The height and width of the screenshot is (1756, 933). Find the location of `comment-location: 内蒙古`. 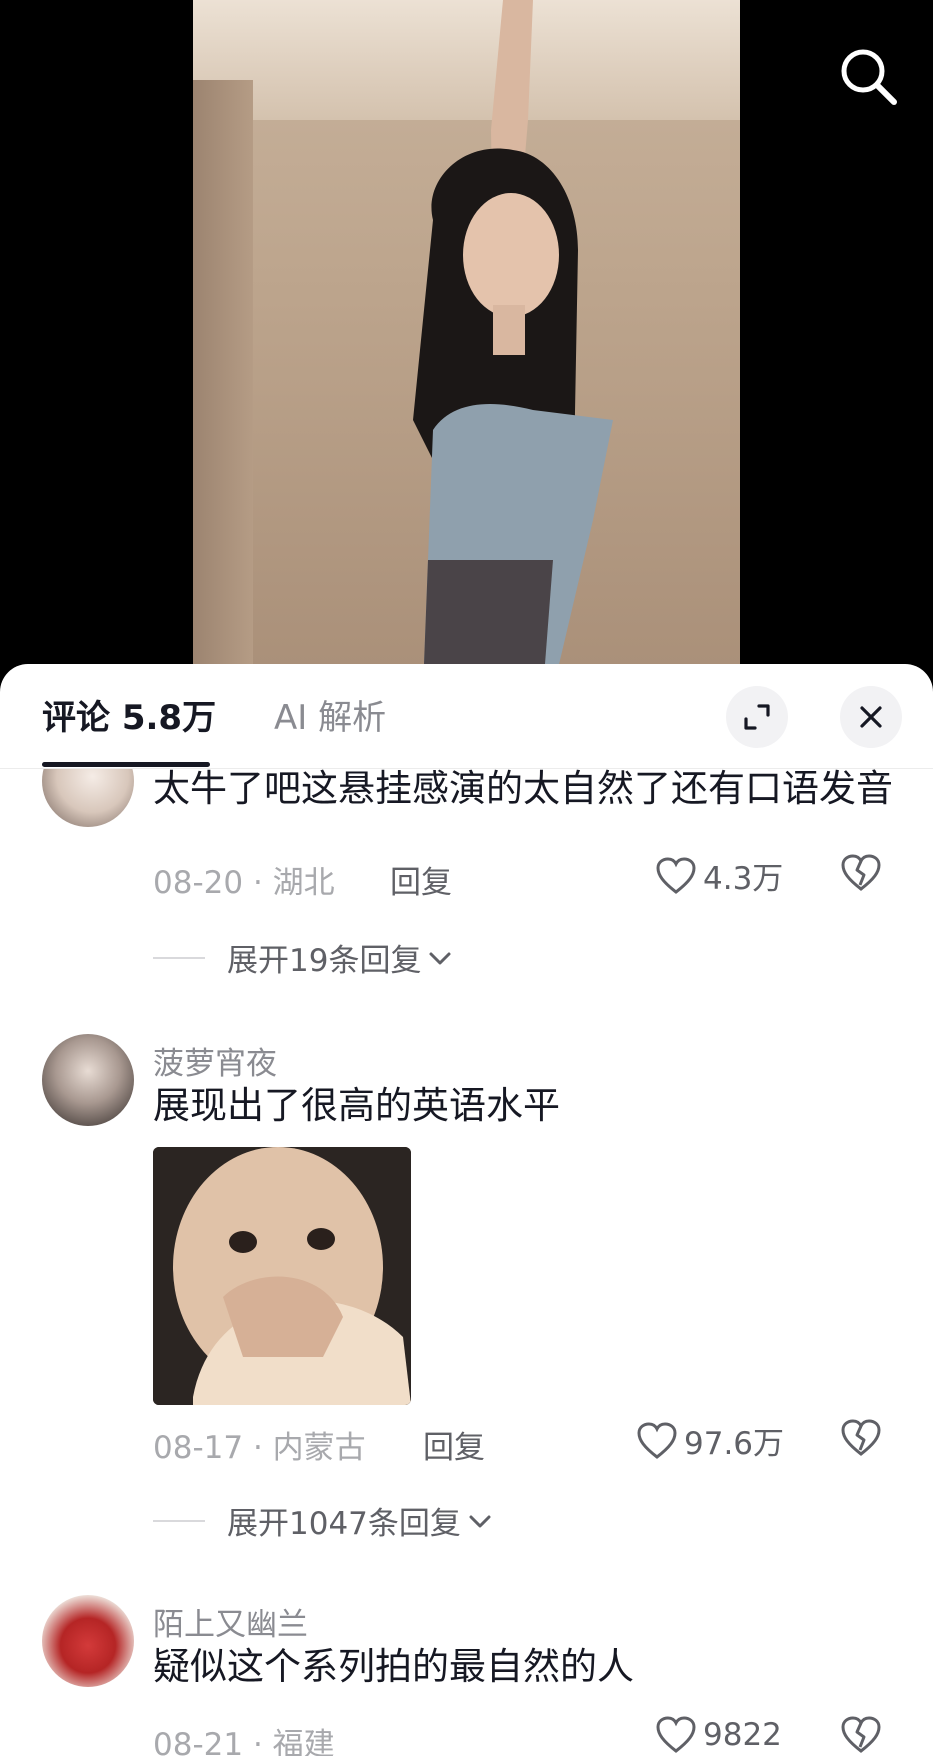

comment-location: 内蒙古 is located at coordinates (319, 1448).